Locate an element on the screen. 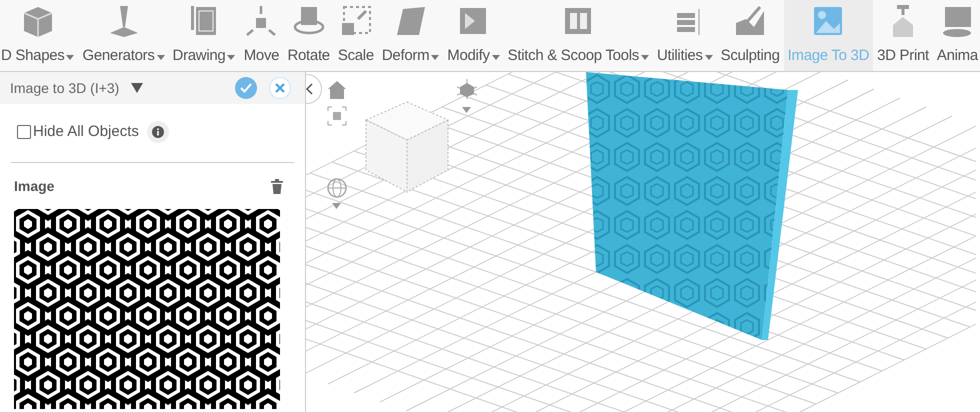 This screenshot has width=980, height=412. panel-title: Image to 3D (I+3) is located at coordinates (65, 88).